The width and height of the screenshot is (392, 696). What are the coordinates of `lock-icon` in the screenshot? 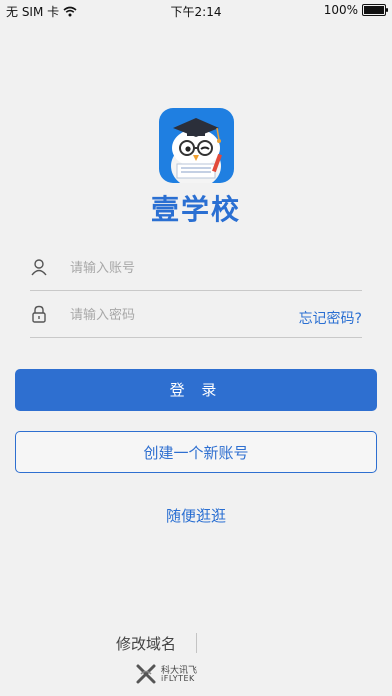 It's located at (39, 314).